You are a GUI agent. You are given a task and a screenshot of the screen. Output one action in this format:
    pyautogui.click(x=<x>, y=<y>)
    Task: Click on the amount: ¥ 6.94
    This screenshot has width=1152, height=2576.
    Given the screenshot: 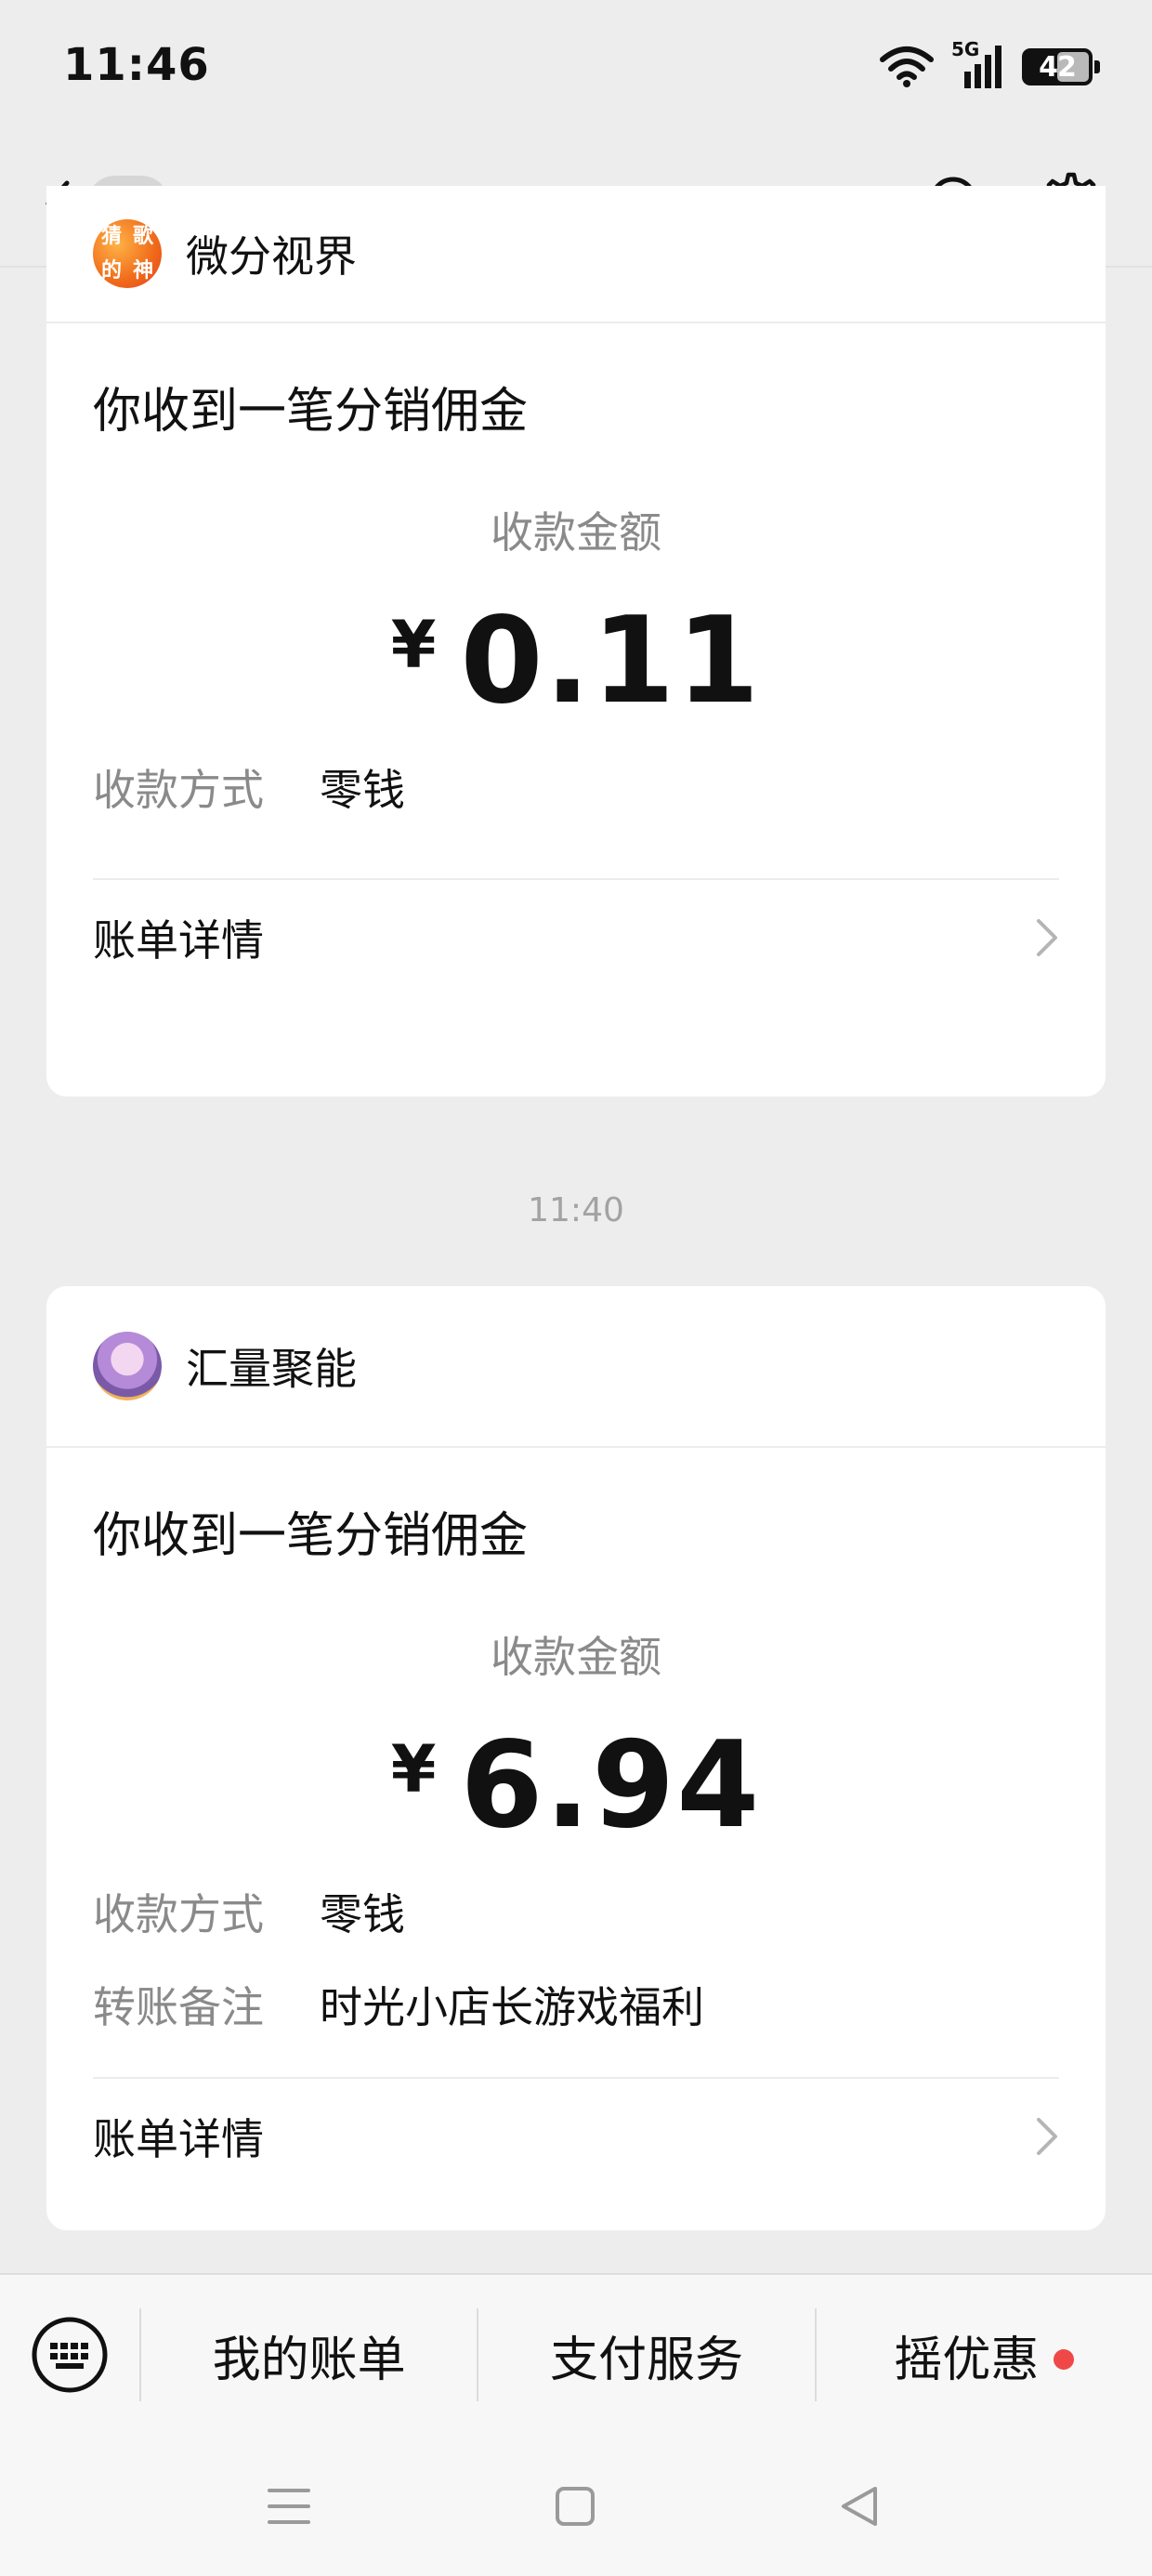 What is the action you would take?
    pyautogui.click(x=576, y=1790)
    